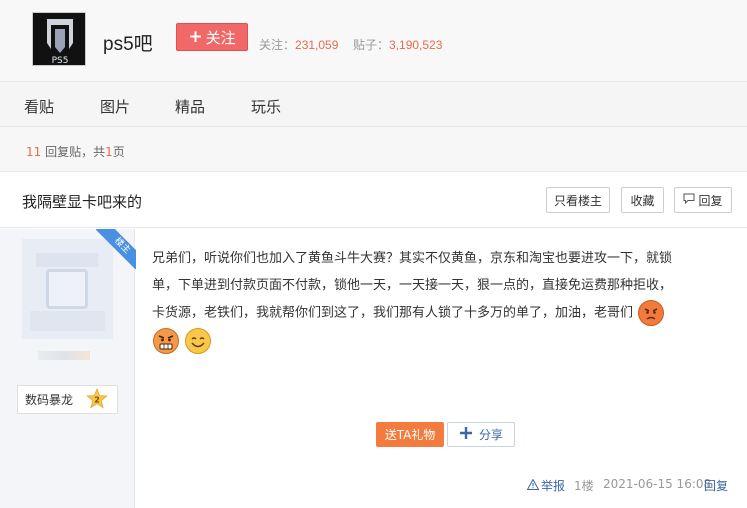  I want to click on follow-label: 关注, so click(220, 37).